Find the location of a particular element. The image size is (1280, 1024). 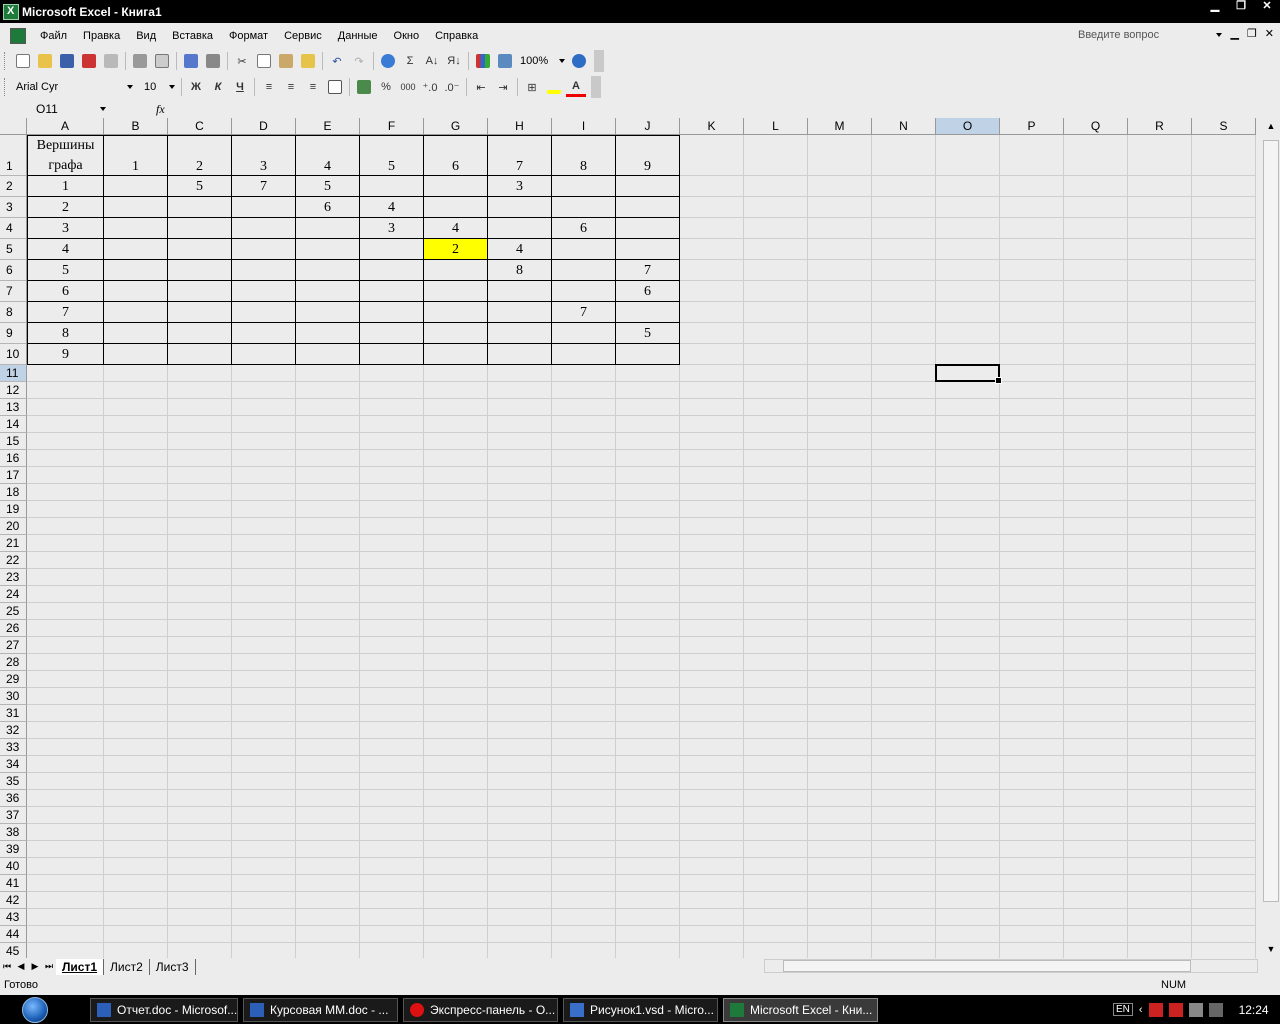

doc-restore-button: ❐ is located at coordinates (1252, 33).